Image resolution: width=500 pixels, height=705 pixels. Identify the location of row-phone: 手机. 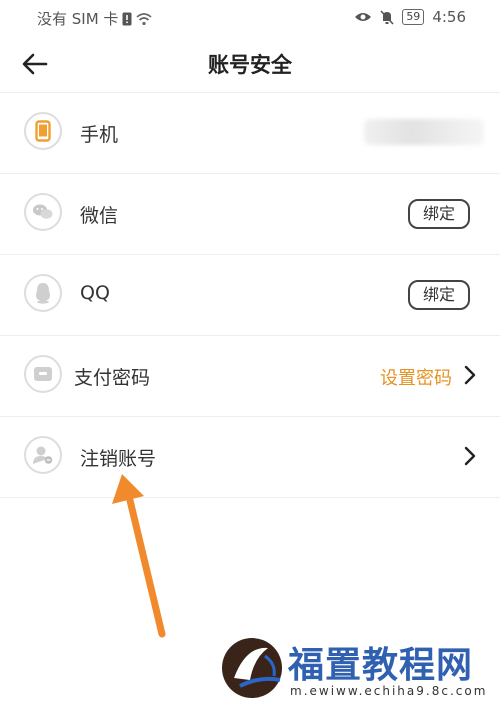
(250, 133).